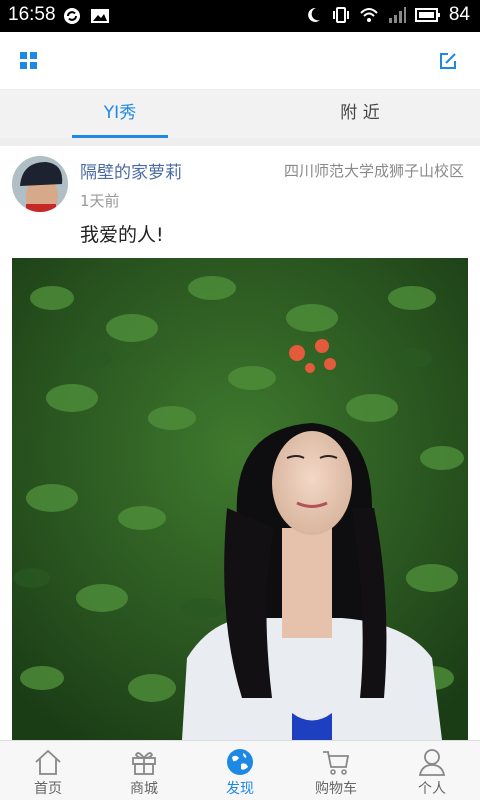 This screenshot has width=480, height=800. Describe the element at coordinates (72, 16) in the screenshot. I see `sync-icon` at that location.